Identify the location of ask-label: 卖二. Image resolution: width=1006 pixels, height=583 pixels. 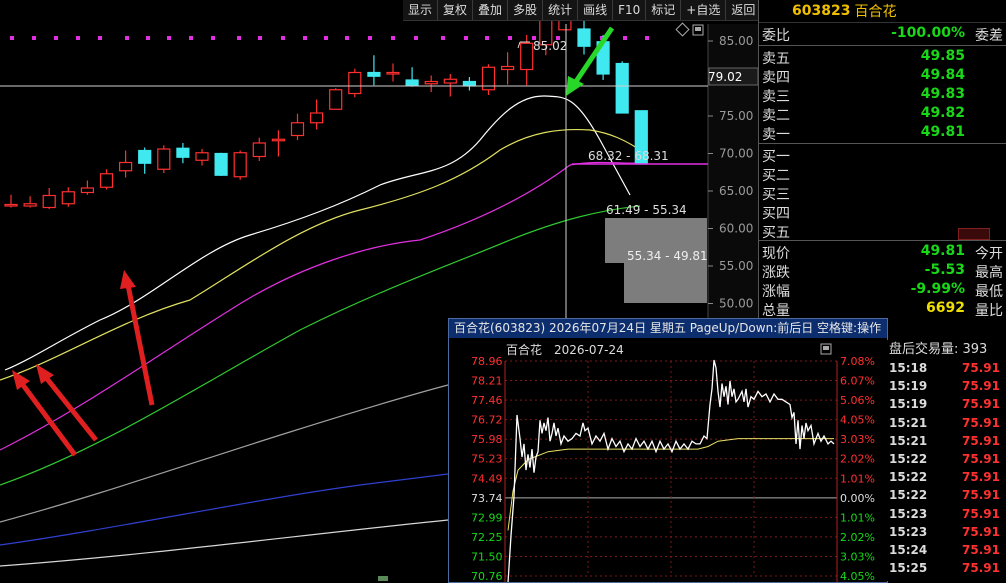
(776, 116).